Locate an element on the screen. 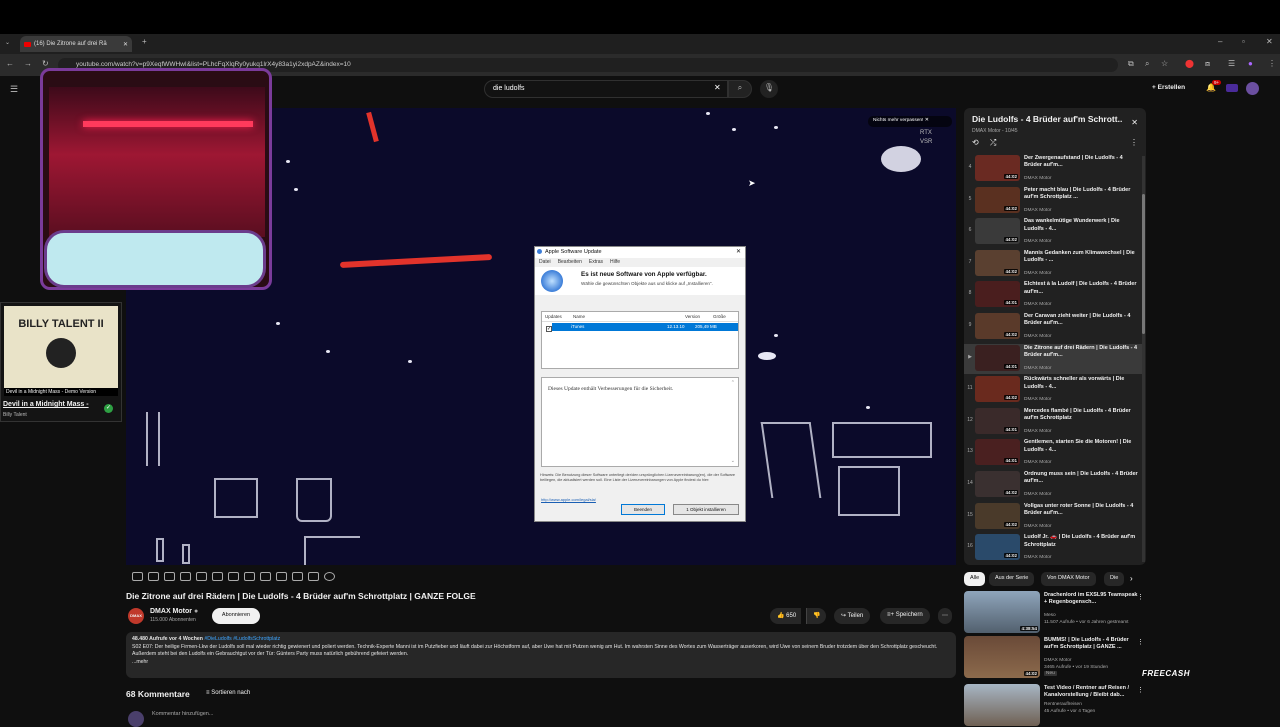 This screenshot has width=1280, height=727. chip-more: Die is located at coordinates (1114, 579).